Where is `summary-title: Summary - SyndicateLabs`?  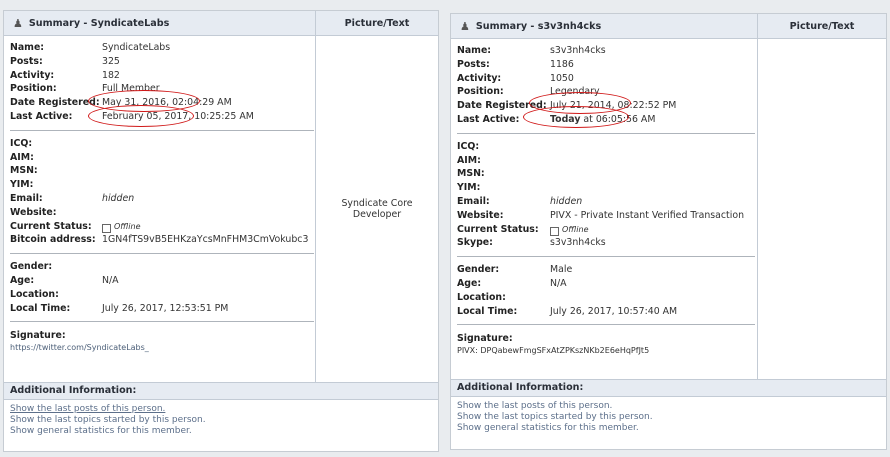
summary-title: Summary - SyndicateLabs is located at coordinates (99, 23).